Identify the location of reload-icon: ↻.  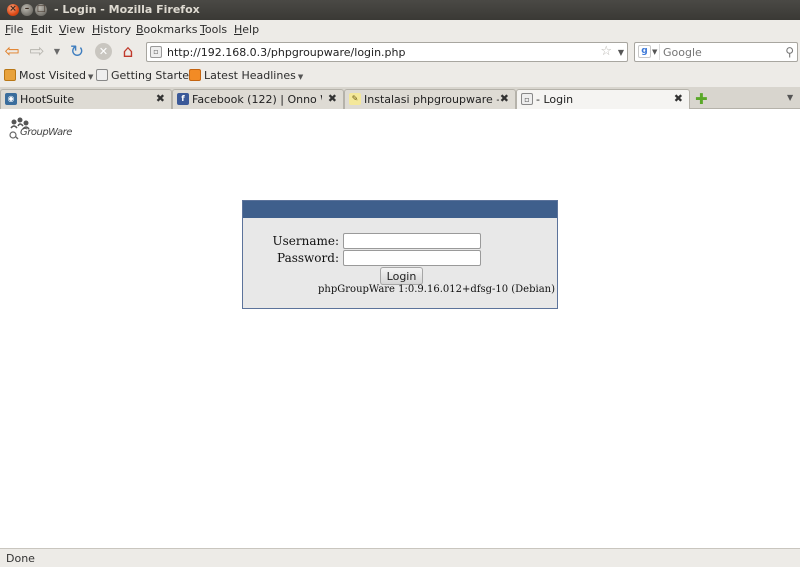
(77, 52).